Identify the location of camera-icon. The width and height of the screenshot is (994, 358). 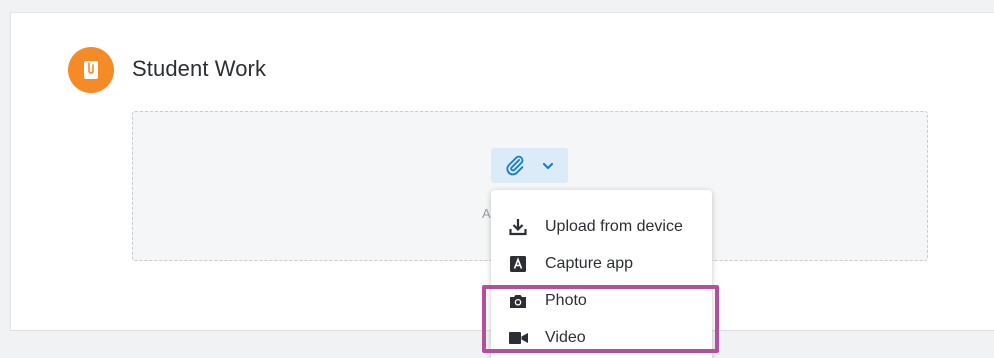
(518, 301).